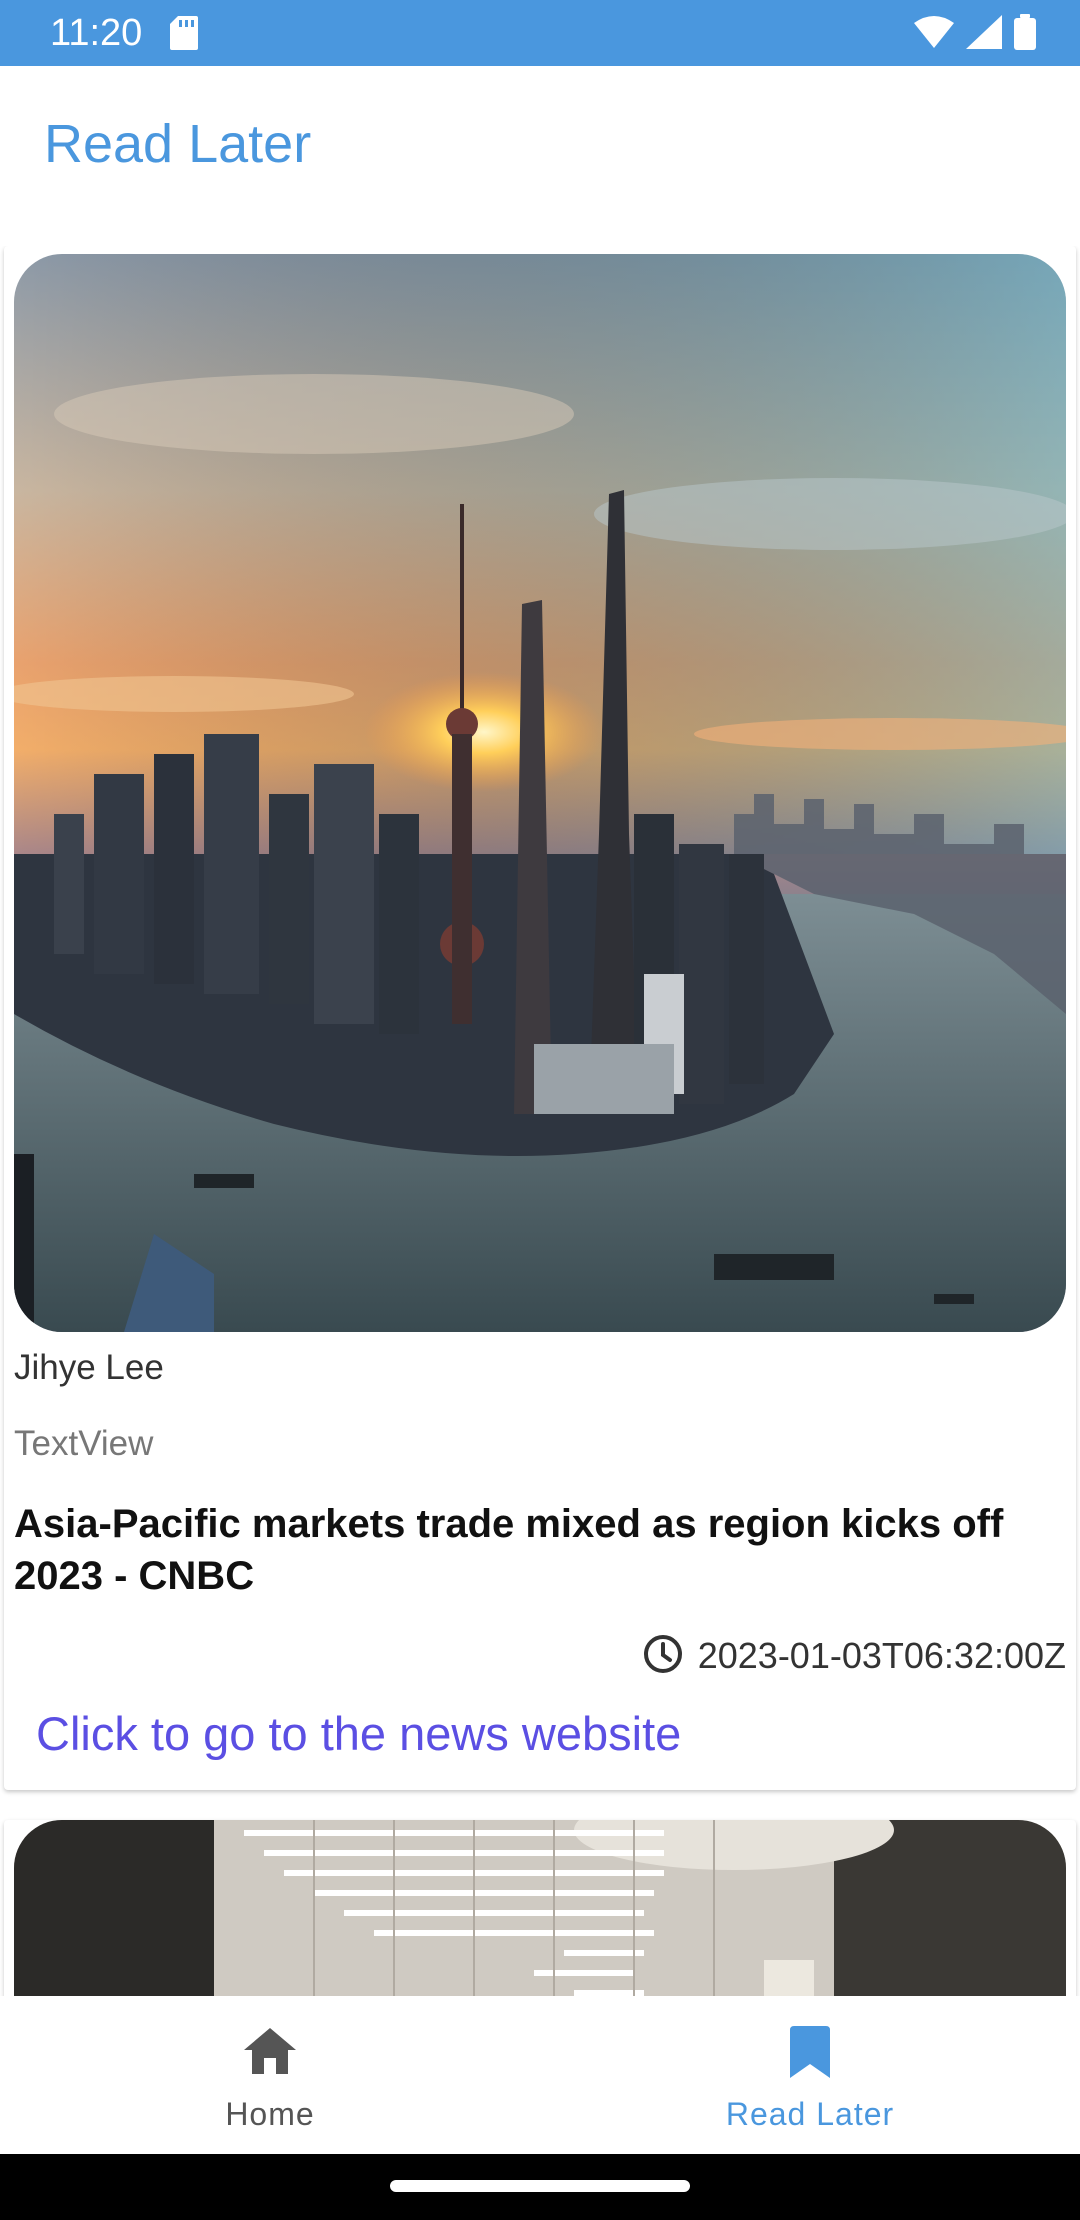 The image size is (1080, 2220). What do you see at coordinates (984, 34) in the screenshot?
I see `signal-icon` at bounding box center [984, 34].